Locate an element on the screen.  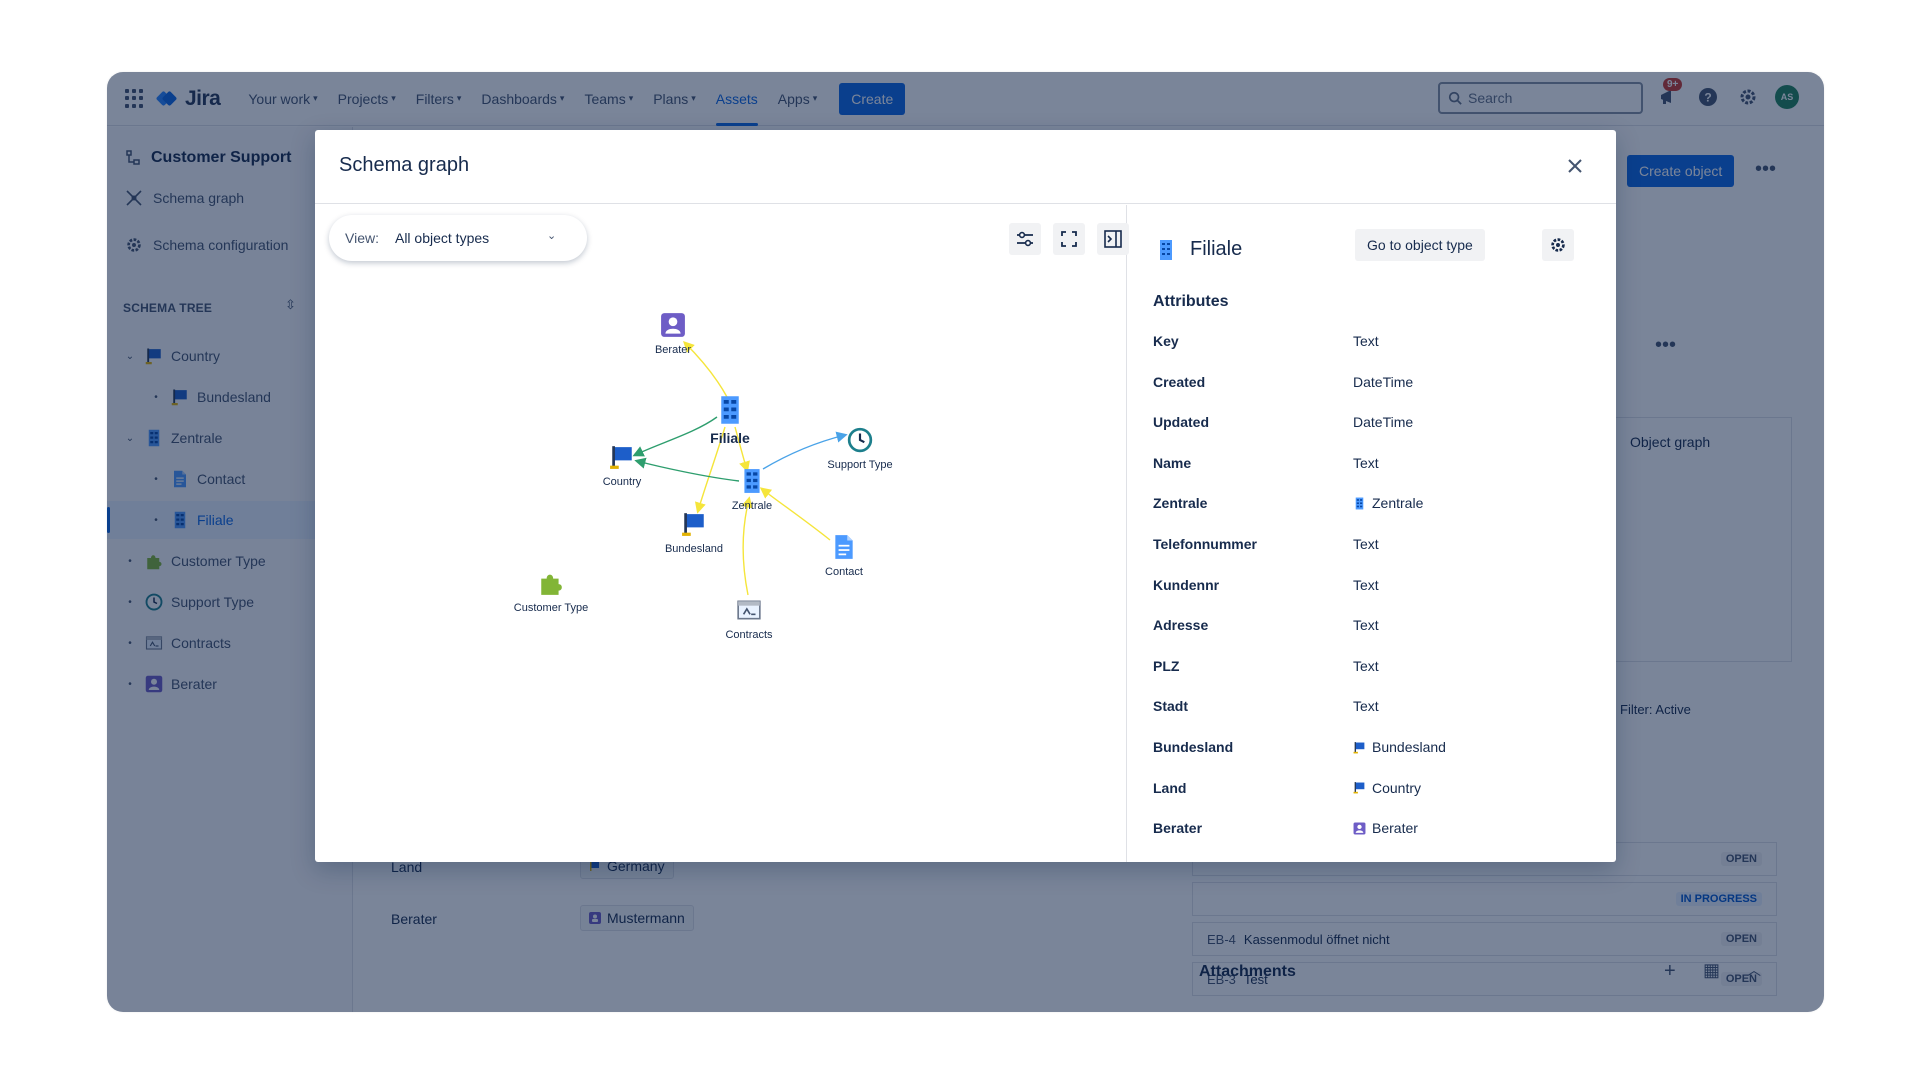
app-switcher-icon is located at coordinates (135, 98).